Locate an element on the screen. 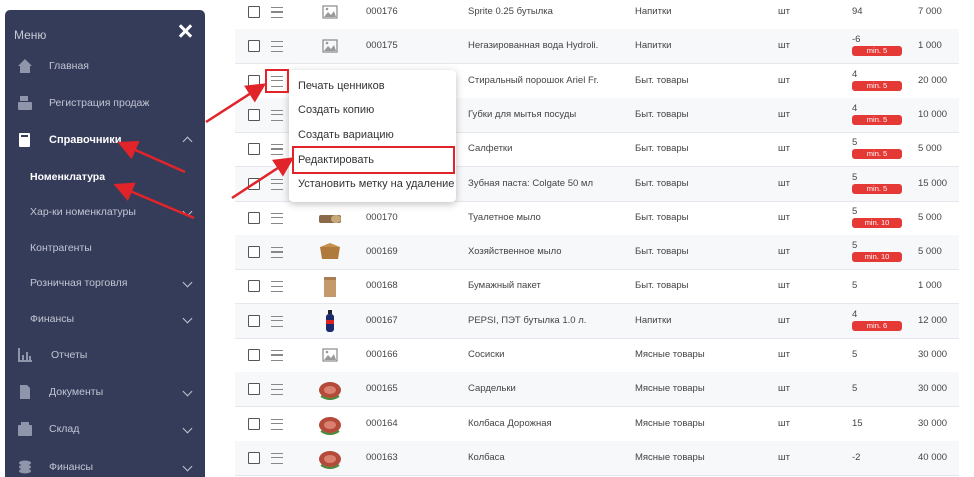  annotation-arrows is located at coordinates (204, 151).